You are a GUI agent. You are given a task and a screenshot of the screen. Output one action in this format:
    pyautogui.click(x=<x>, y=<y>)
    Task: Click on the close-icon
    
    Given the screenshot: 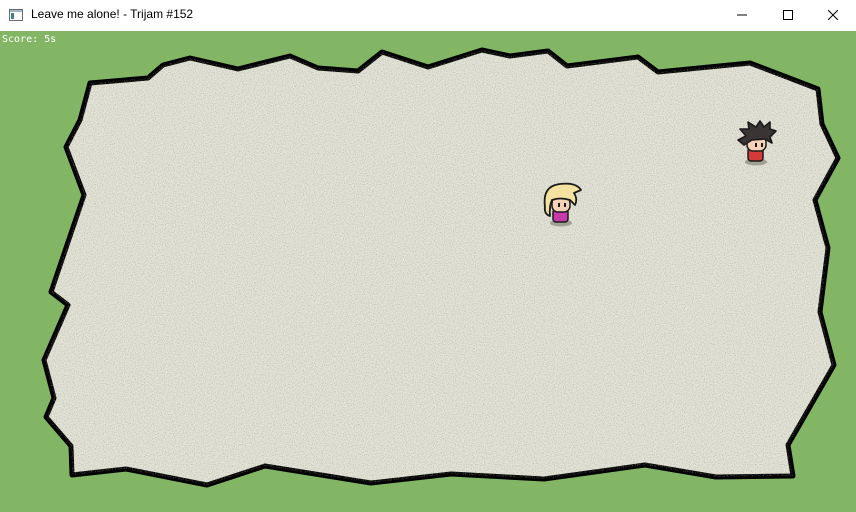 What is the action you would take?
    pyautogui.click(x=833, y=16)
    